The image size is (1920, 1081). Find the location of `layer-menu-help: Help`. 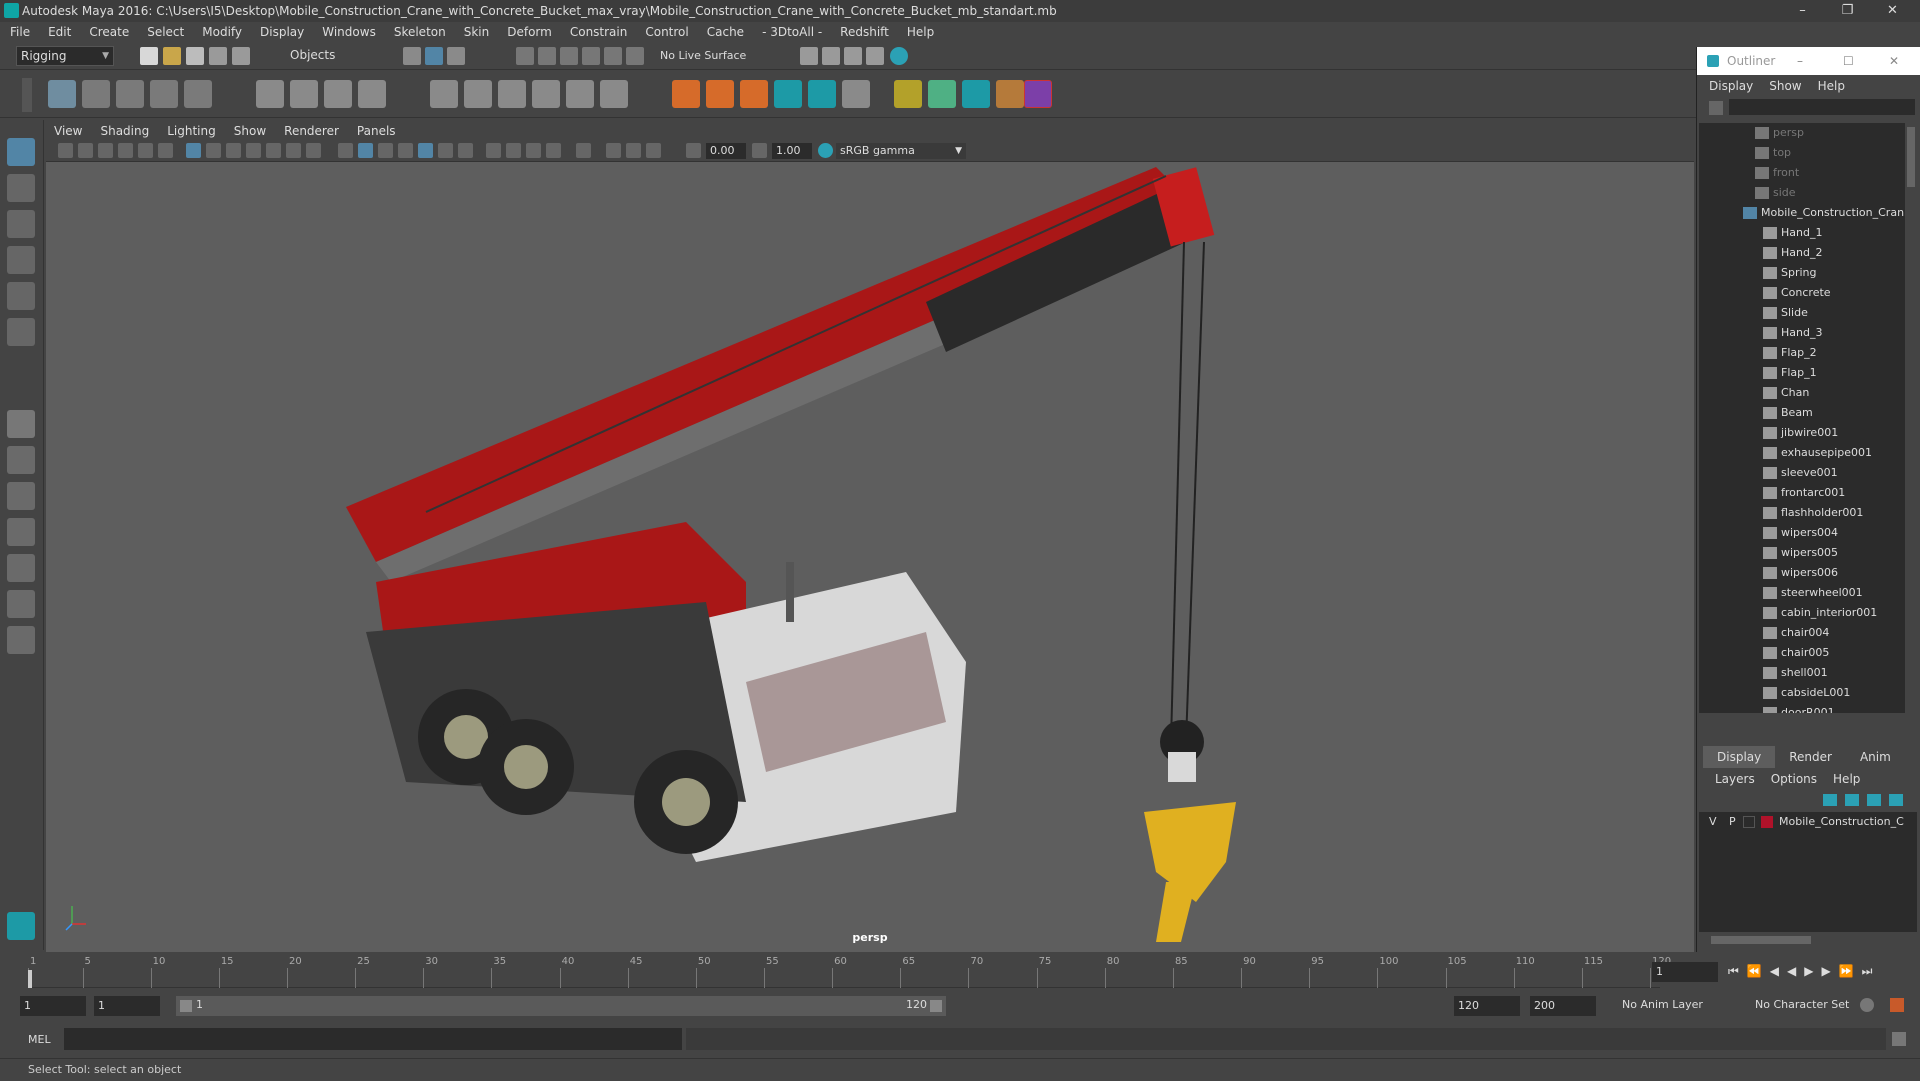

layer-menu-help: Help is located at coordinates (1846, 779).